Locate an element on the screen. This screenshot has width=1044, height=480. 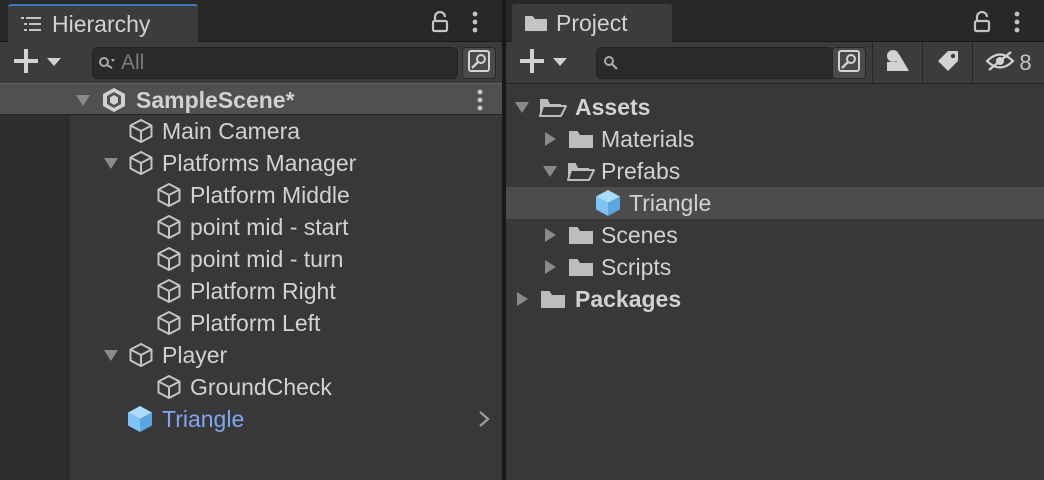
item-label: Platform Middle is located at coordinates (270, 195).